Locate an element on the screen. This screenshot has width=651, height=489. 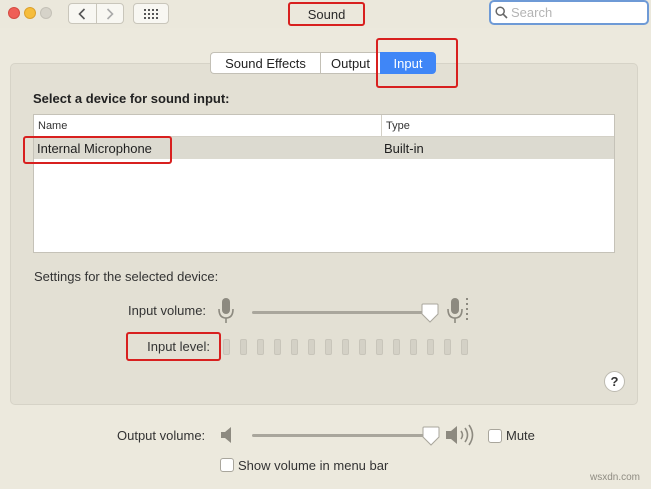
column-header-name: Name is located at coordinates (208, 125).